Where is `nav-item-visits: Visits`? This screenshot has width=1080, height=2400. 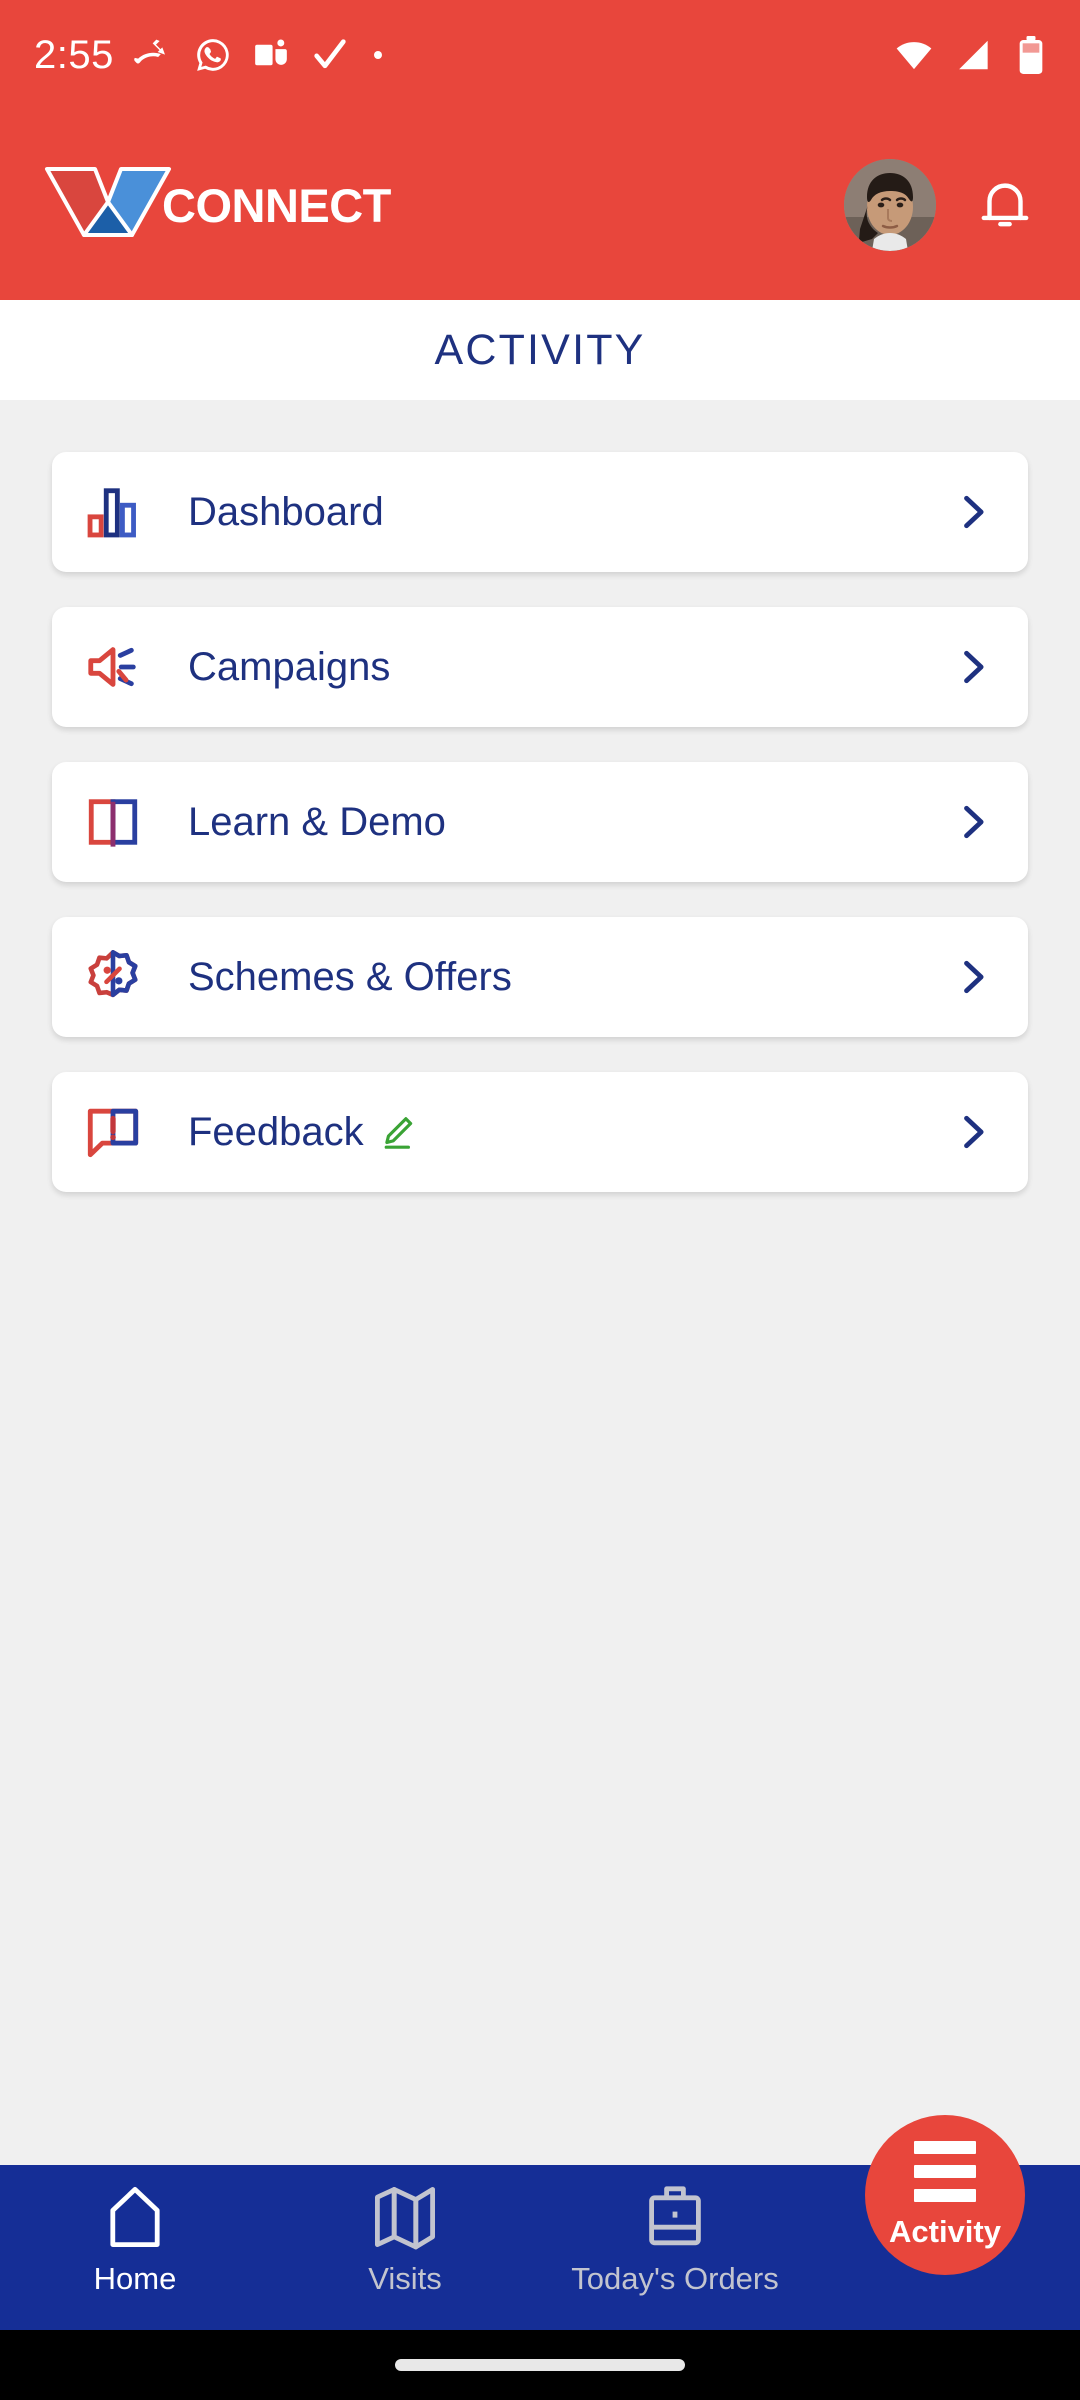
nav-item-visits: Visits is located at coordinates (405, 2239).